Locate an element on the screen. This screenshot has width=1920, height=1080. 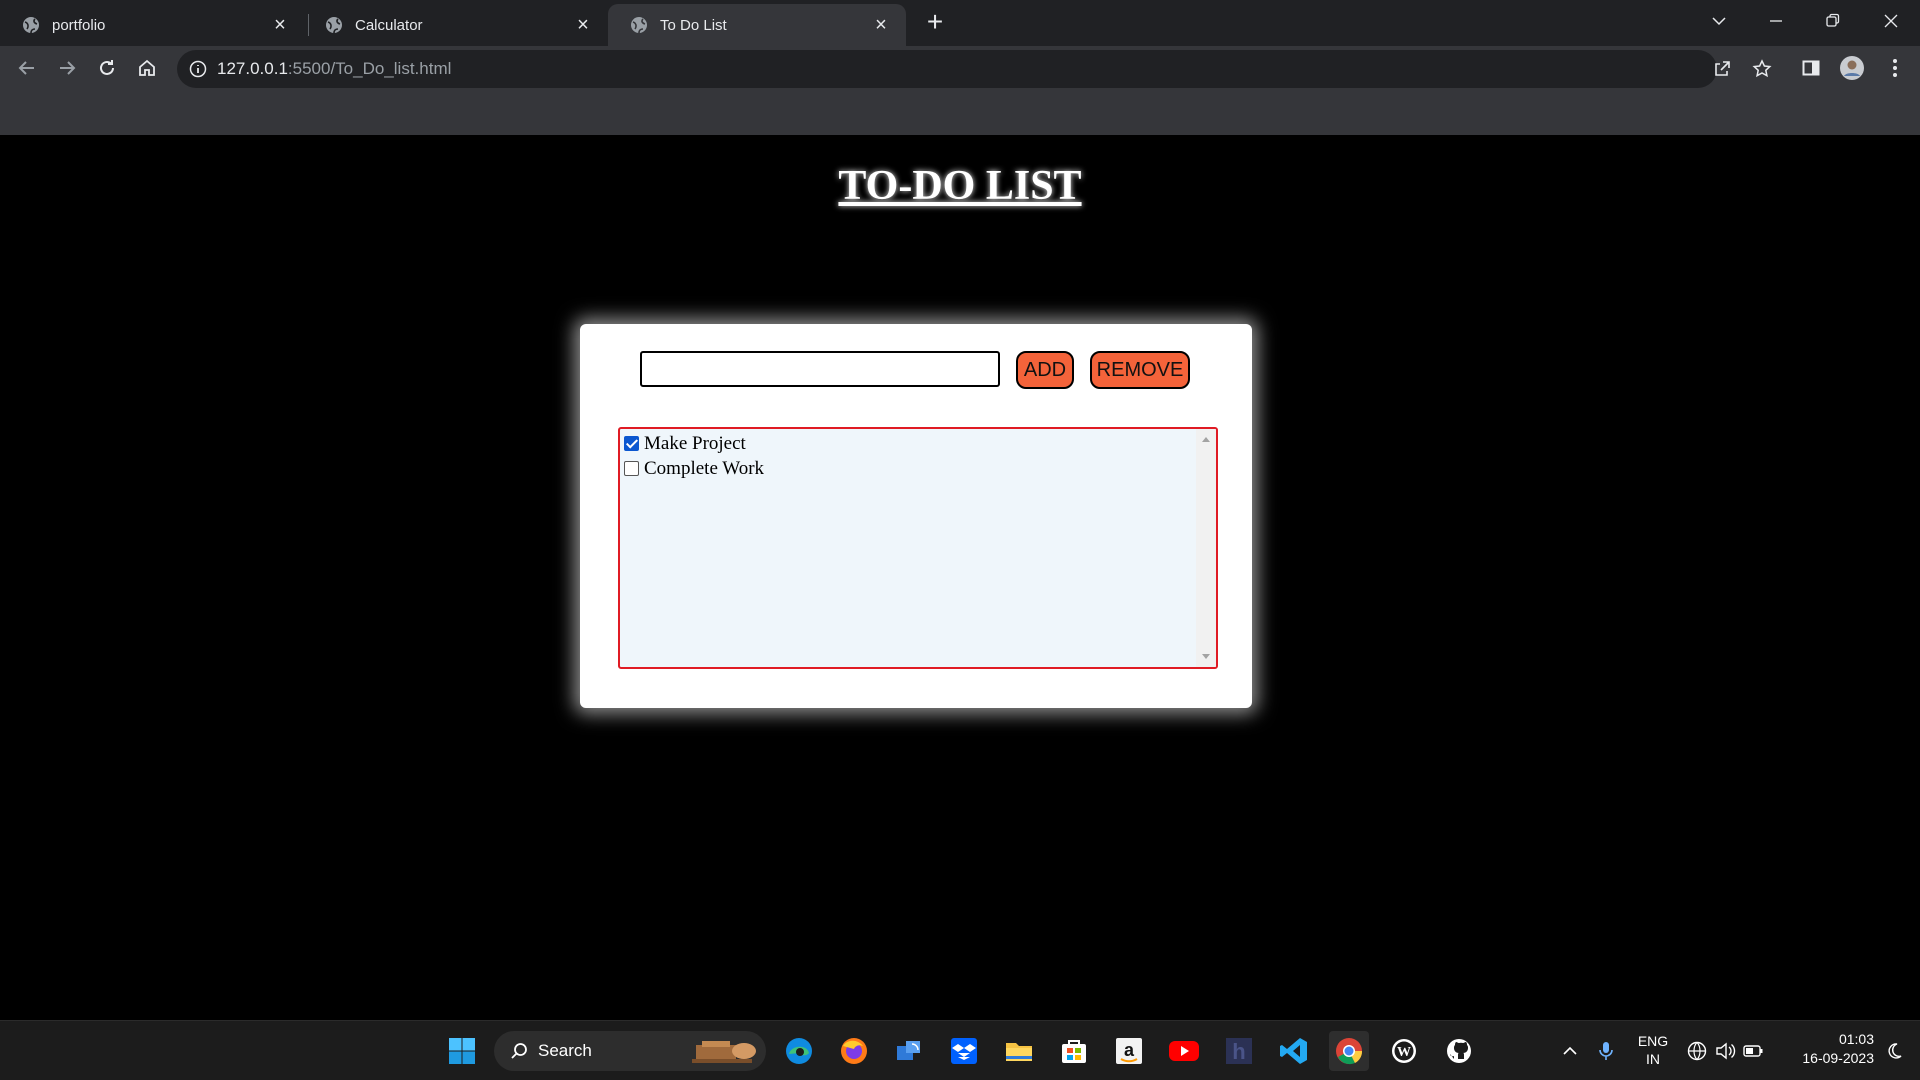
search-label: Search is located at coordinates (565, 1050).